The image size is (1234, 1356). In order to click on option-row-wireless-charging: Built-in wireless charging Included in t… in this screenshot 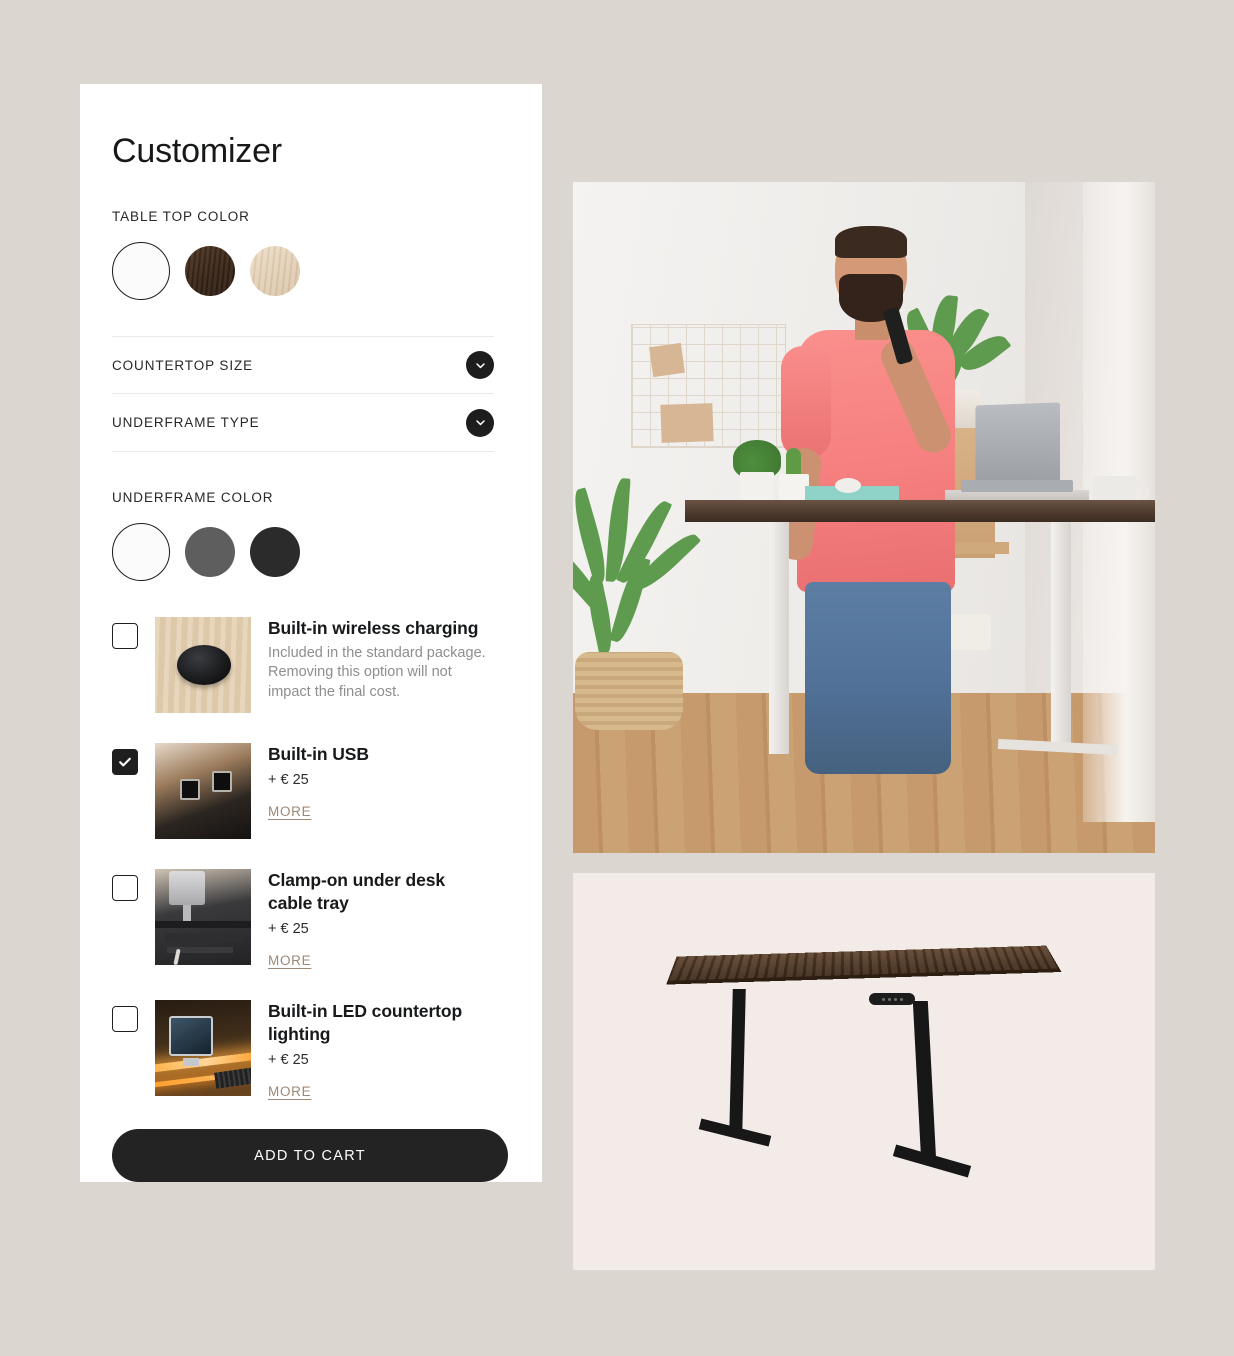, I will do `click(303, 664)`.